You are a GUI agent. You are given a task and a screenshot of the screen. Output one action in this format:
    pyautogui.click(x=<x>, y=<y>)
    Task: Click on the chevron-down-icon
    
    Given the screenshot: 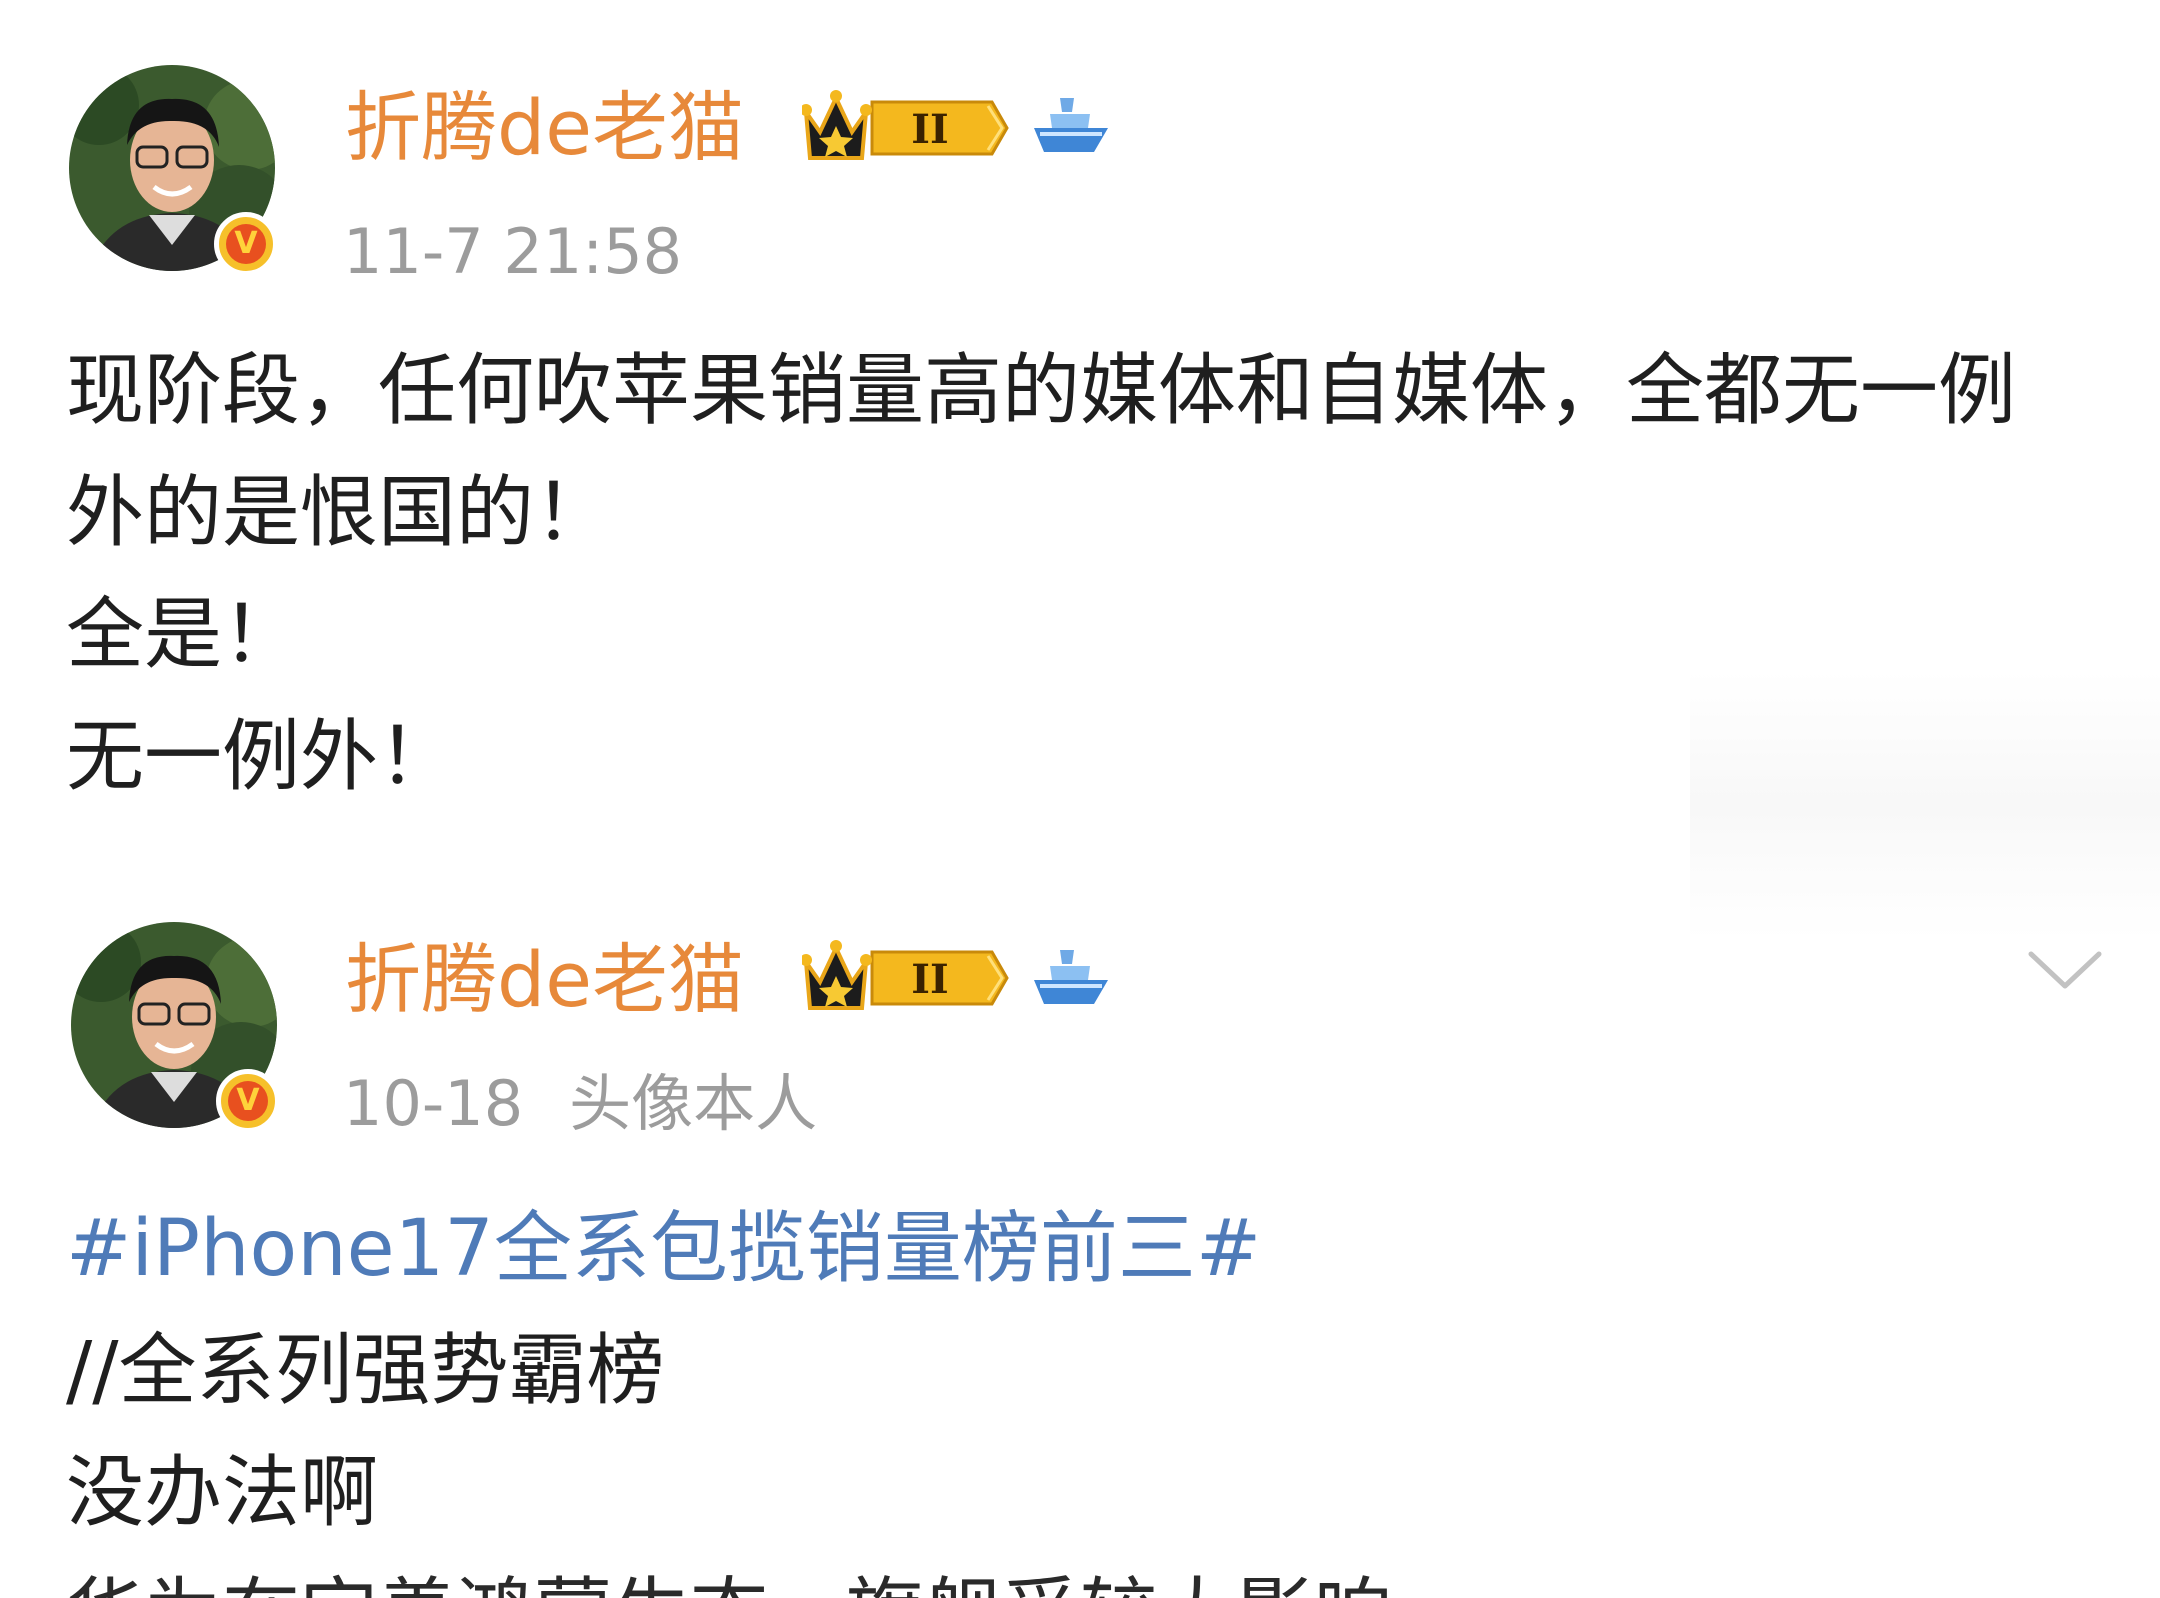 What is the action you would take?
    pyautogui.click(x=2065, y=972)
    